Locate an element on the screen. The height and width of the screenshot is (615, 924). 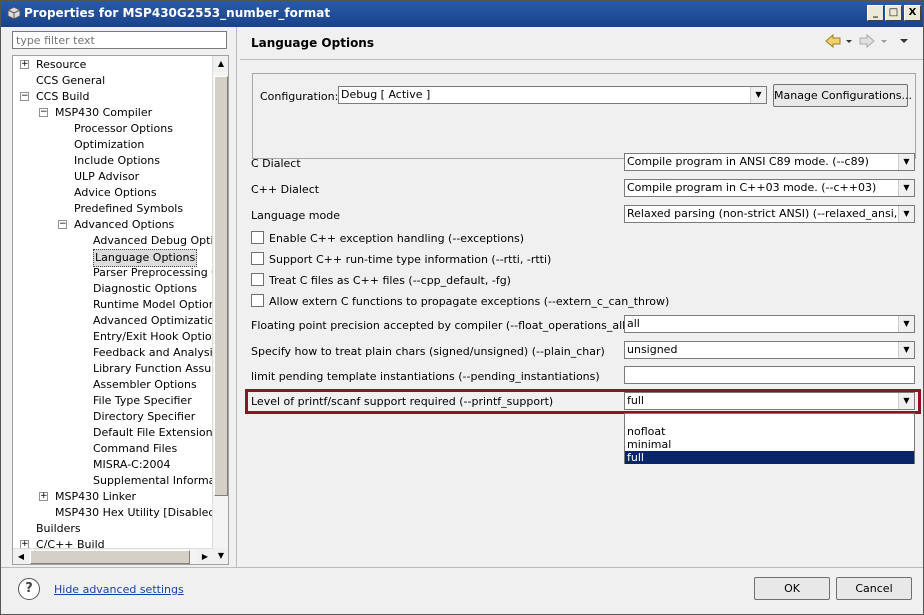
window-title: Properties for MSP430G2553_number_format is located at coordinates (177, 13).